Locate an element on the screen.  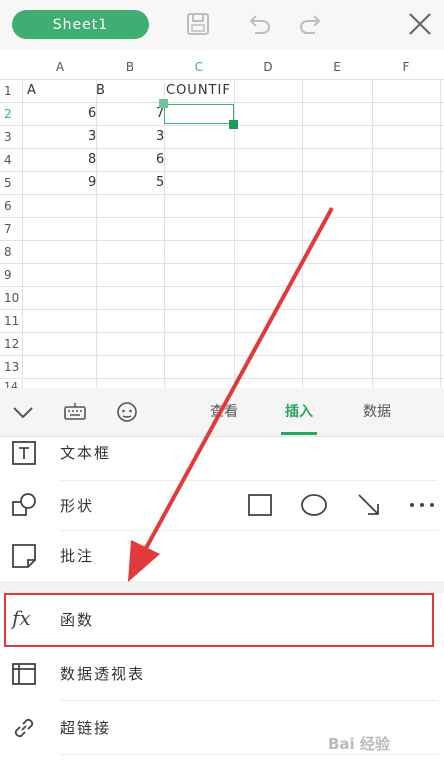
rectangle-icon is located at coordinates (260, 505).